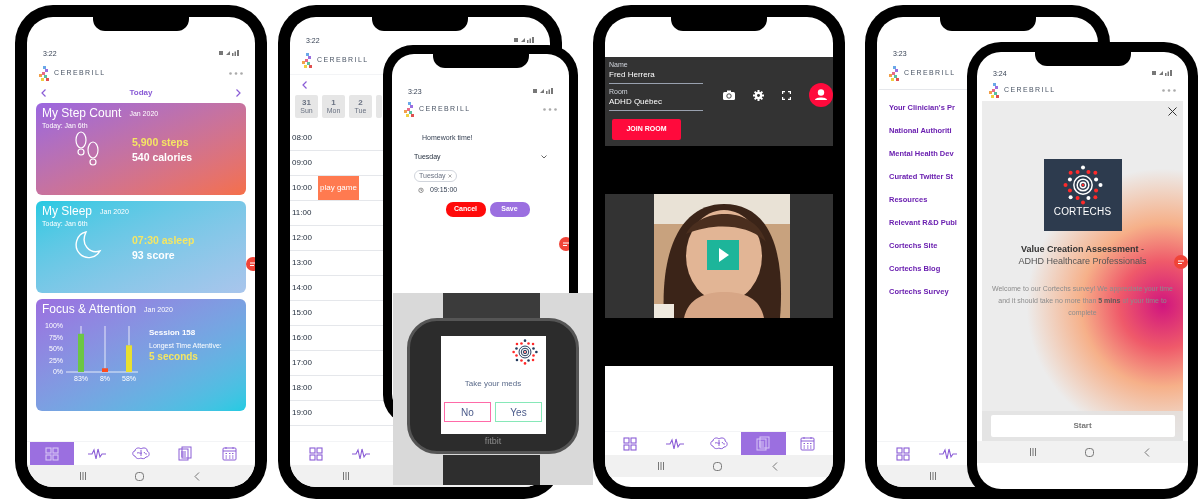  I want to click on card-value: 5 seconds, so click(174, 356).